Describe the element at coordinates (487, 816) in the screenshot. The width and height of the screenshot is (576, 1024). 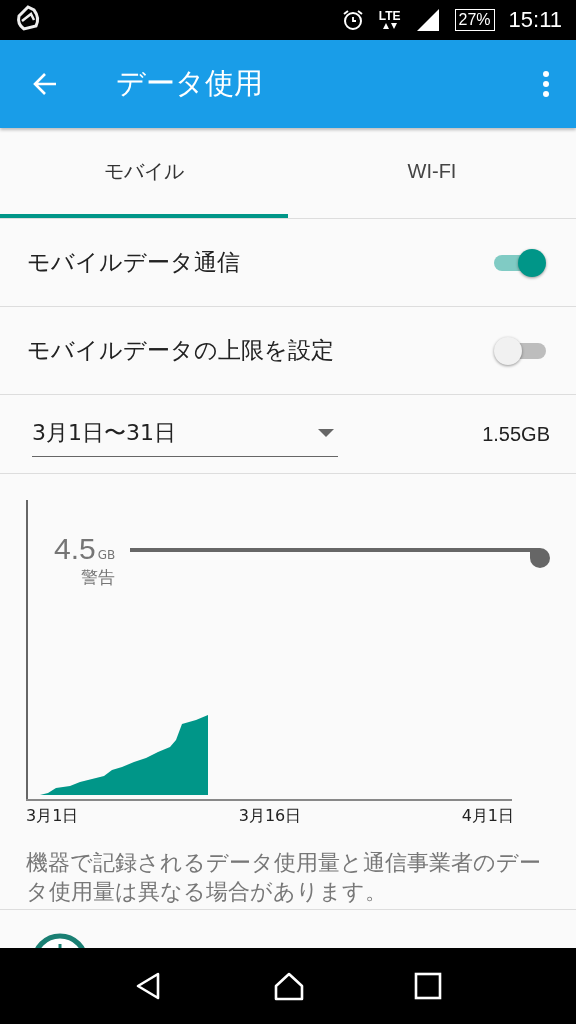
I see `axis-label: 4月1日` at that location.